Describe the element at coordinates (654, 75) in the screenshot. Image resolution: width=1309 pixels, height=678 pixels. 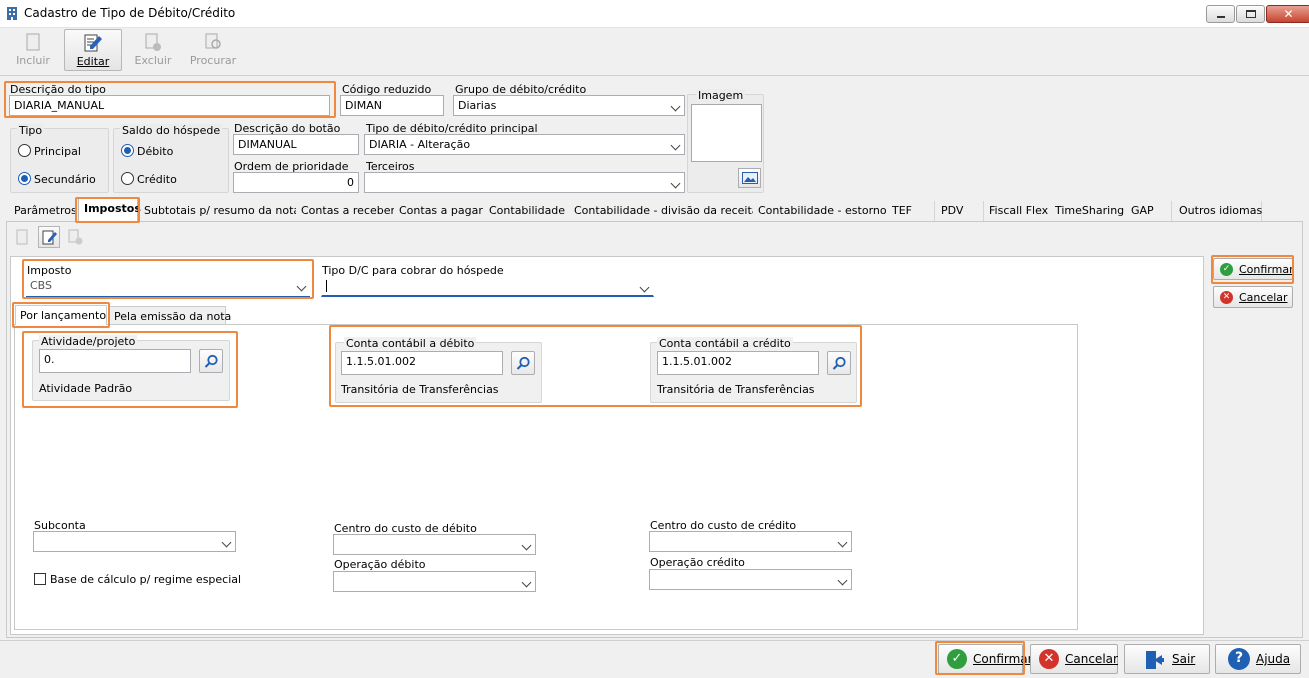
I see `toolbar-divider` at that location.